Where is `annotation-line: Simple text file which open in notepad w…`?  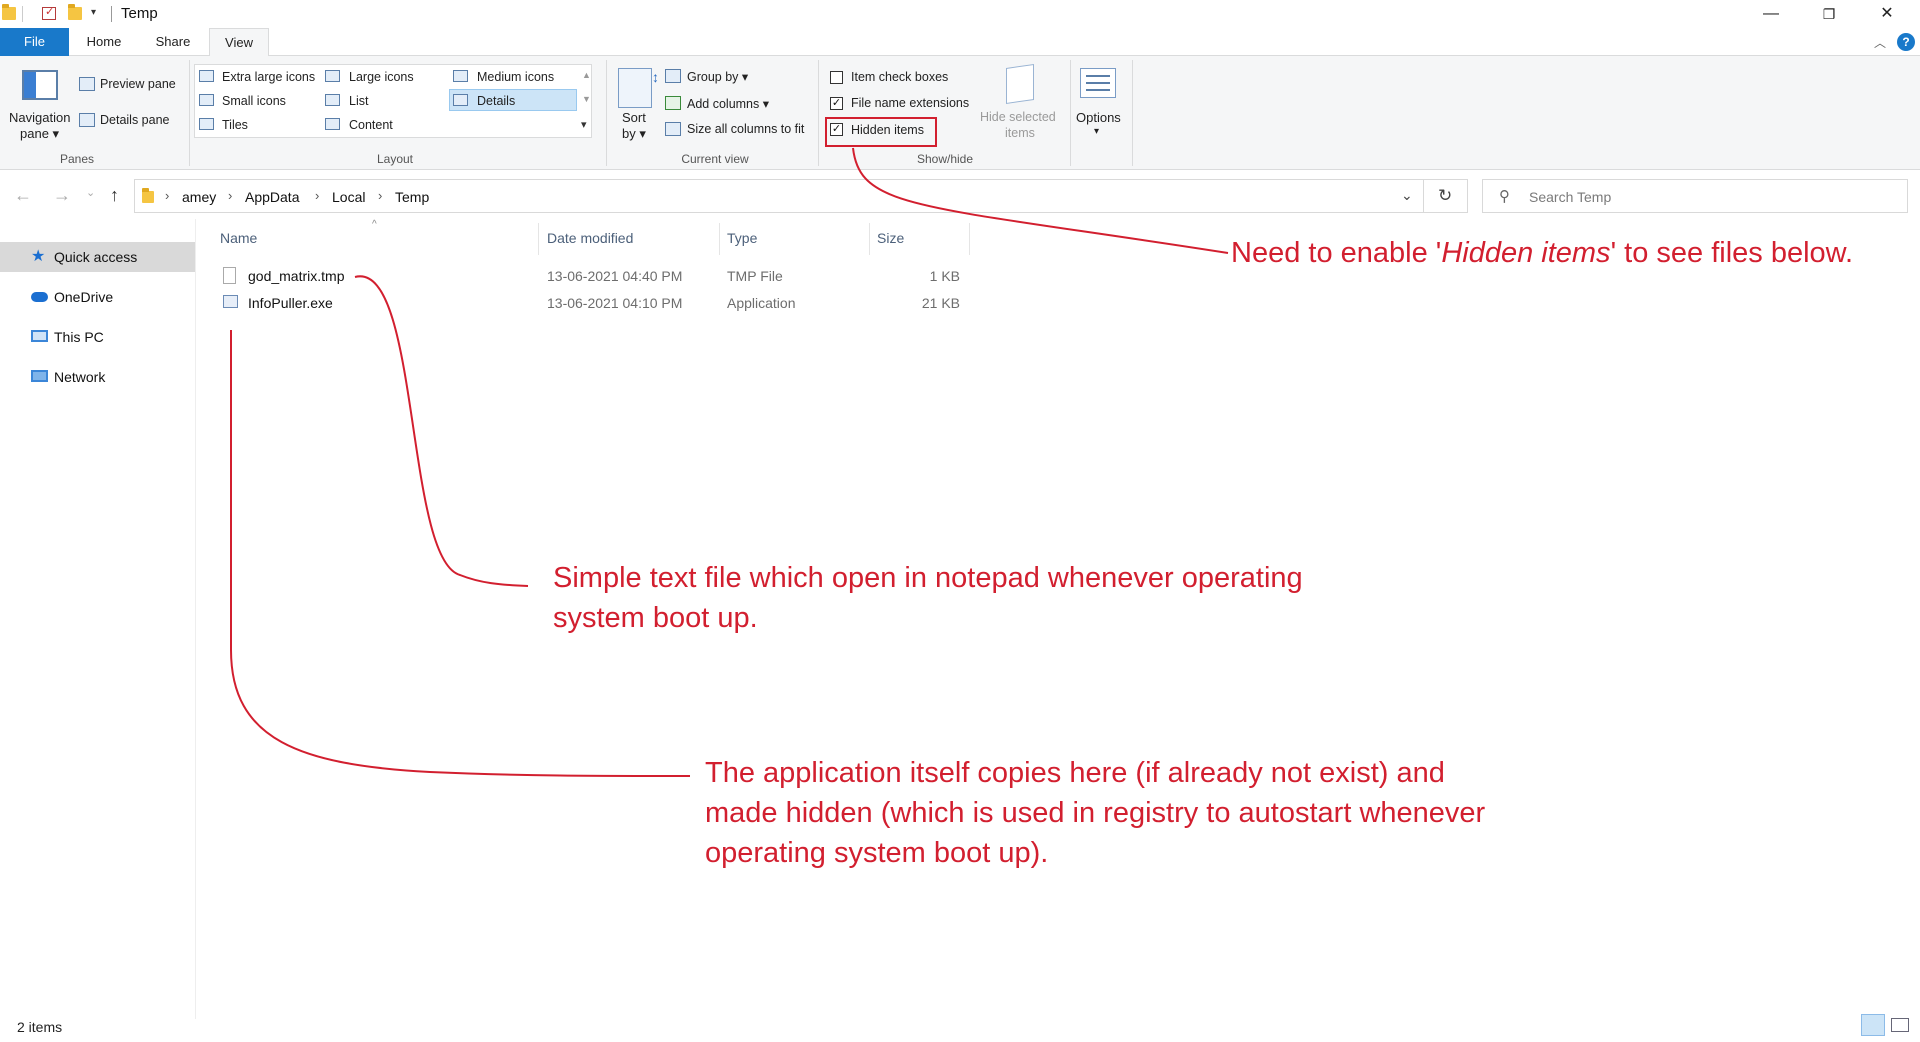
annotation-line: Simple text file which open in notepad w… is located at coordinates (928, 578).